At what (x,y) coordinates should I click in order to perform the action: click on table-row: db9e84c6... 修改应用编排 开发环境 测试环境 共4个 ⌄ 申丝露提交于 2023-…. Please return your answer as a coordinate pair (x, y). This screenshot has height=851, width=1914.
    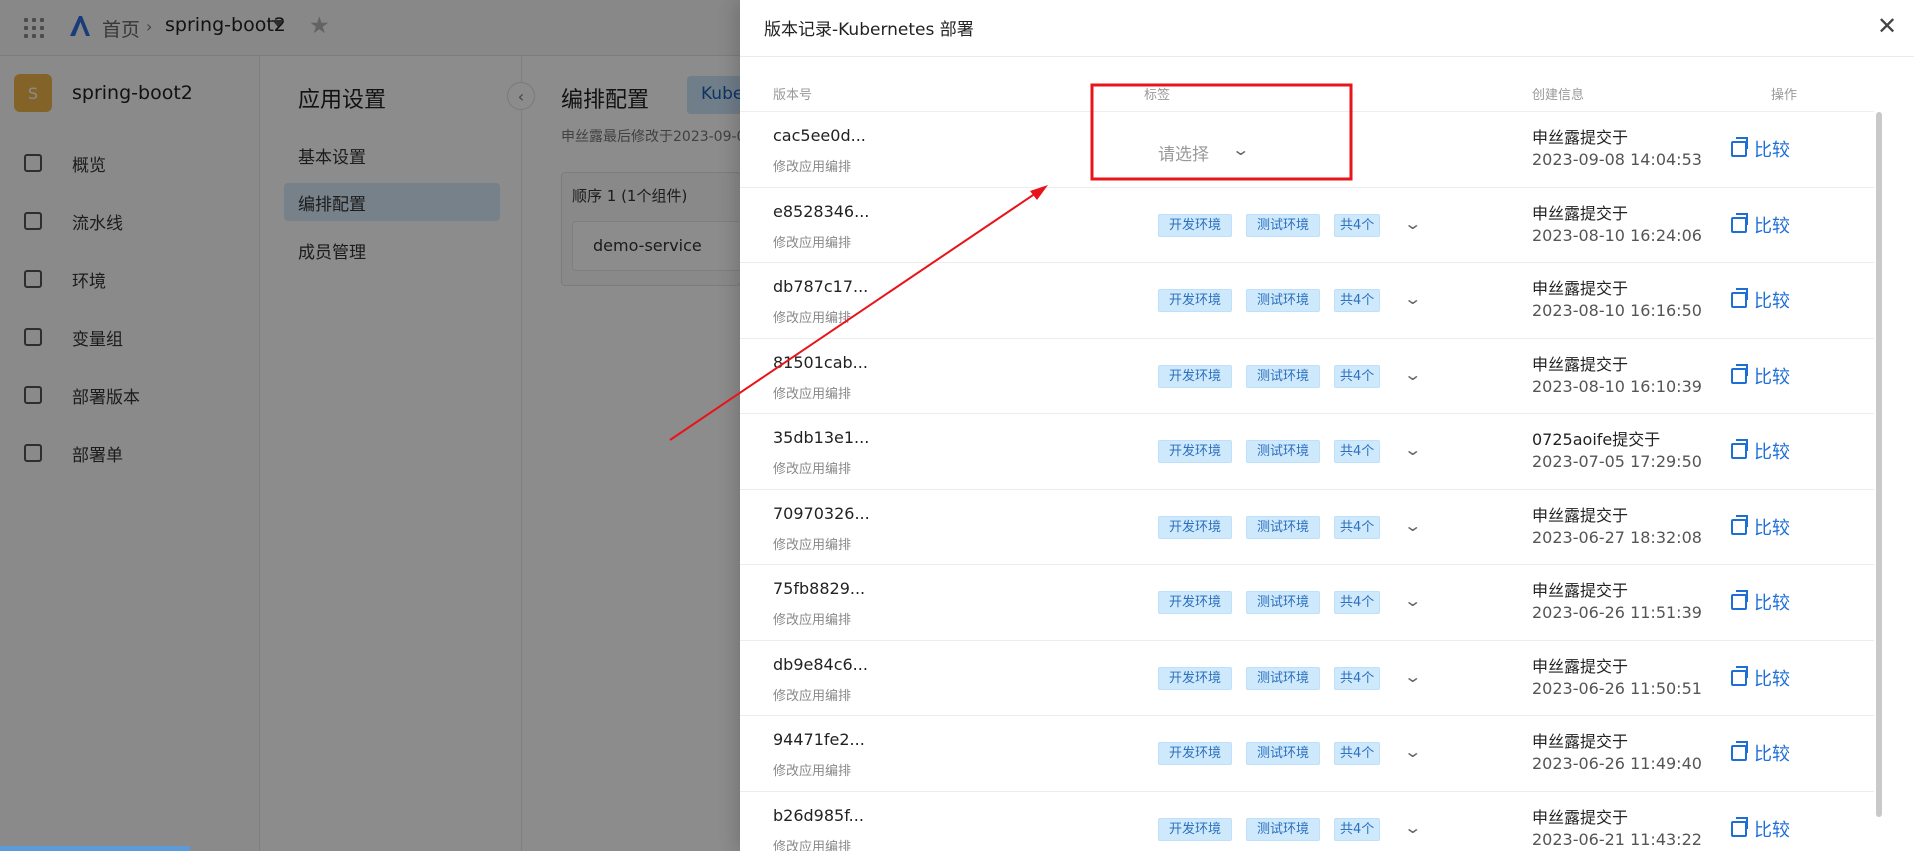
    Looking at the image, I should click on (1307, 678).